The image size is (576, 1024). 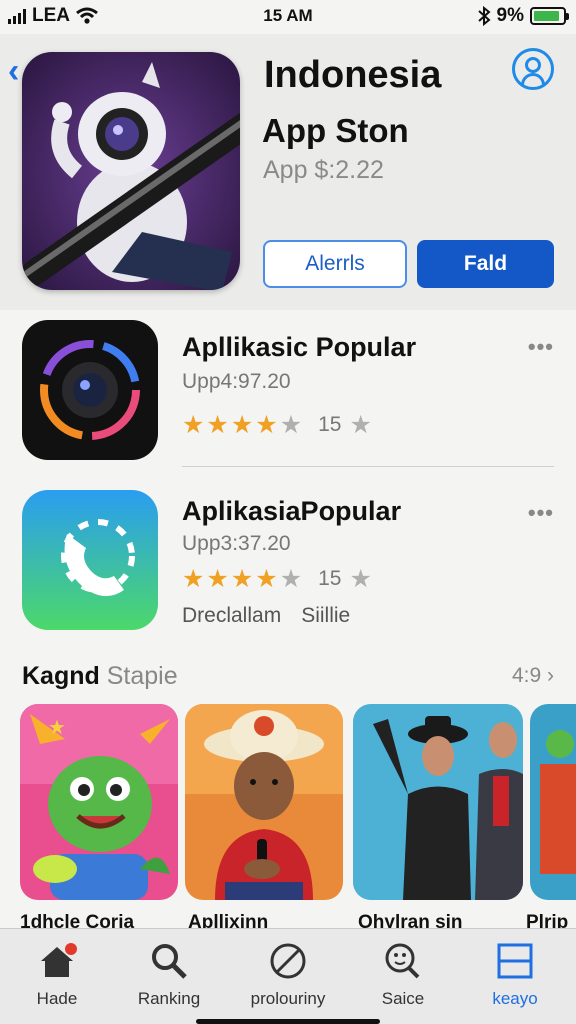 I want to click on back-chevron-icon: ‹, so click(x=13, y=71).